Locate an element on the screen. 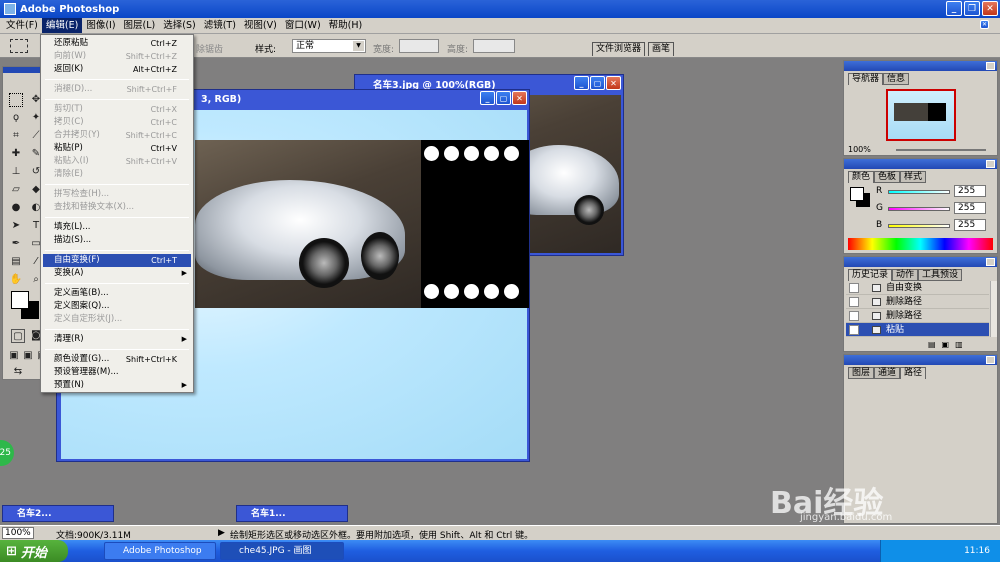 This screenshot has width=1000, height=562. height-input is located at coordinates (494, 46).